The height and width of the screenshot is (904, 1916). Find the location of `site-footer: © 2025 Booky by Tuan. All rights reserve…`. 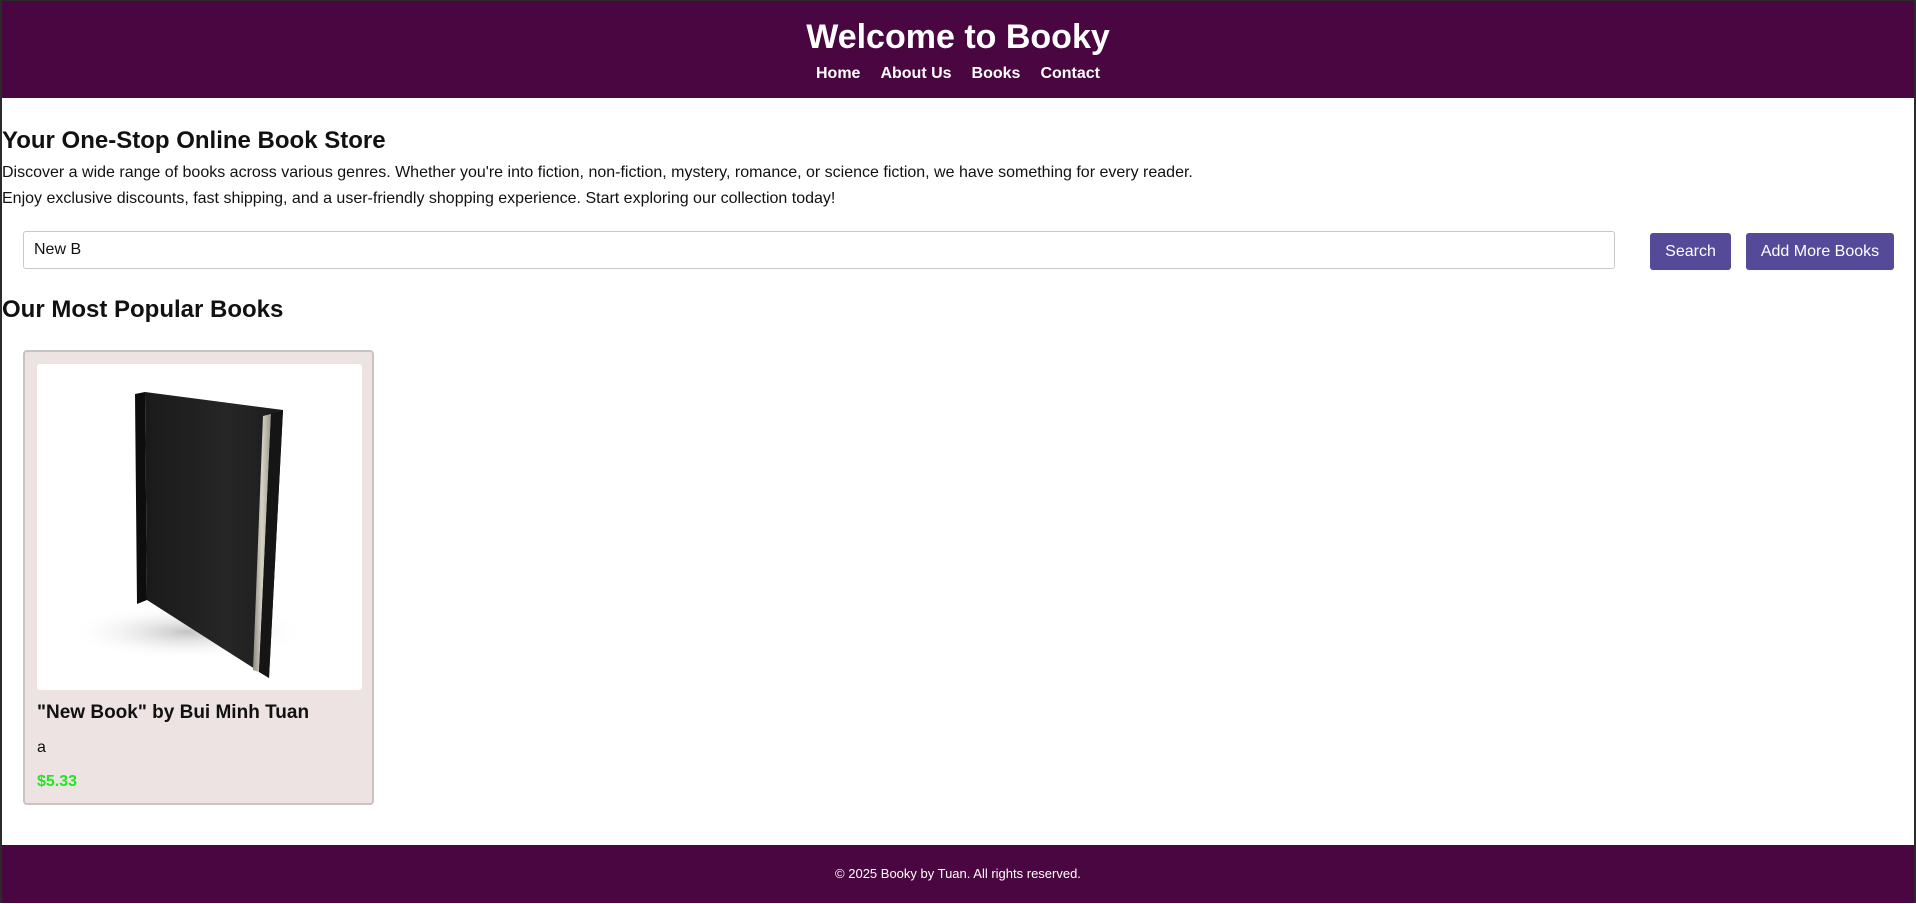

site-footer: © 2025 Booky by Tuan. All rights reserve… is located at coordinates (958, 874).